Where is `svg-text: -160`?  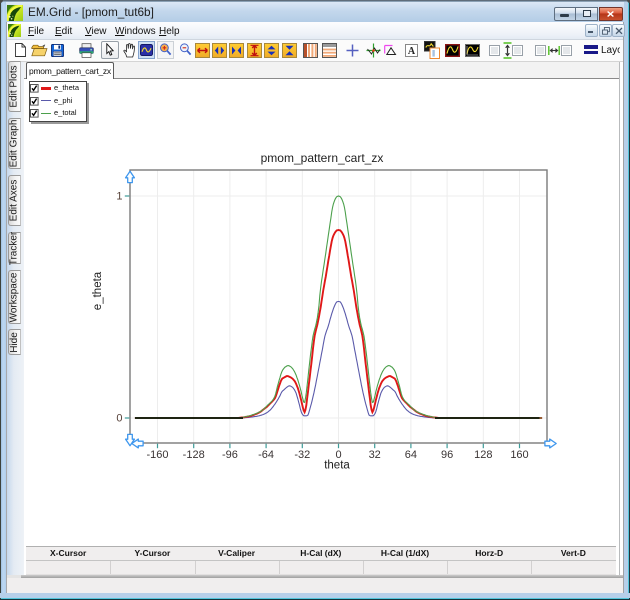 svg-text: -160 is located at coordinates (157, 455).